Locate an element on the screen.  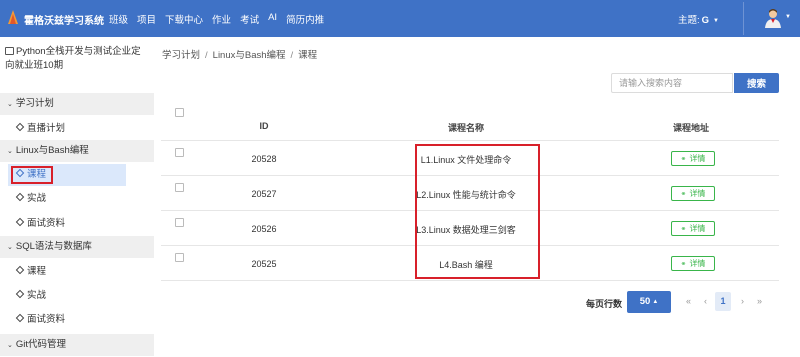
brand-name: 霍格沃兹学习系统 is located at coordinates (64, 19).